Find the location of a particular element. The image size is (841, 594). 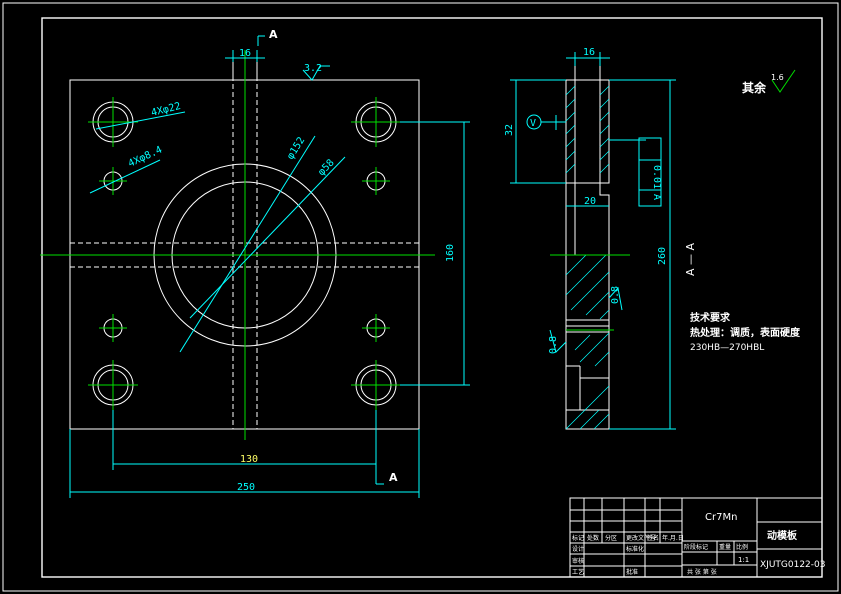

dim-32: 32 is located at coordinates (509, 130).